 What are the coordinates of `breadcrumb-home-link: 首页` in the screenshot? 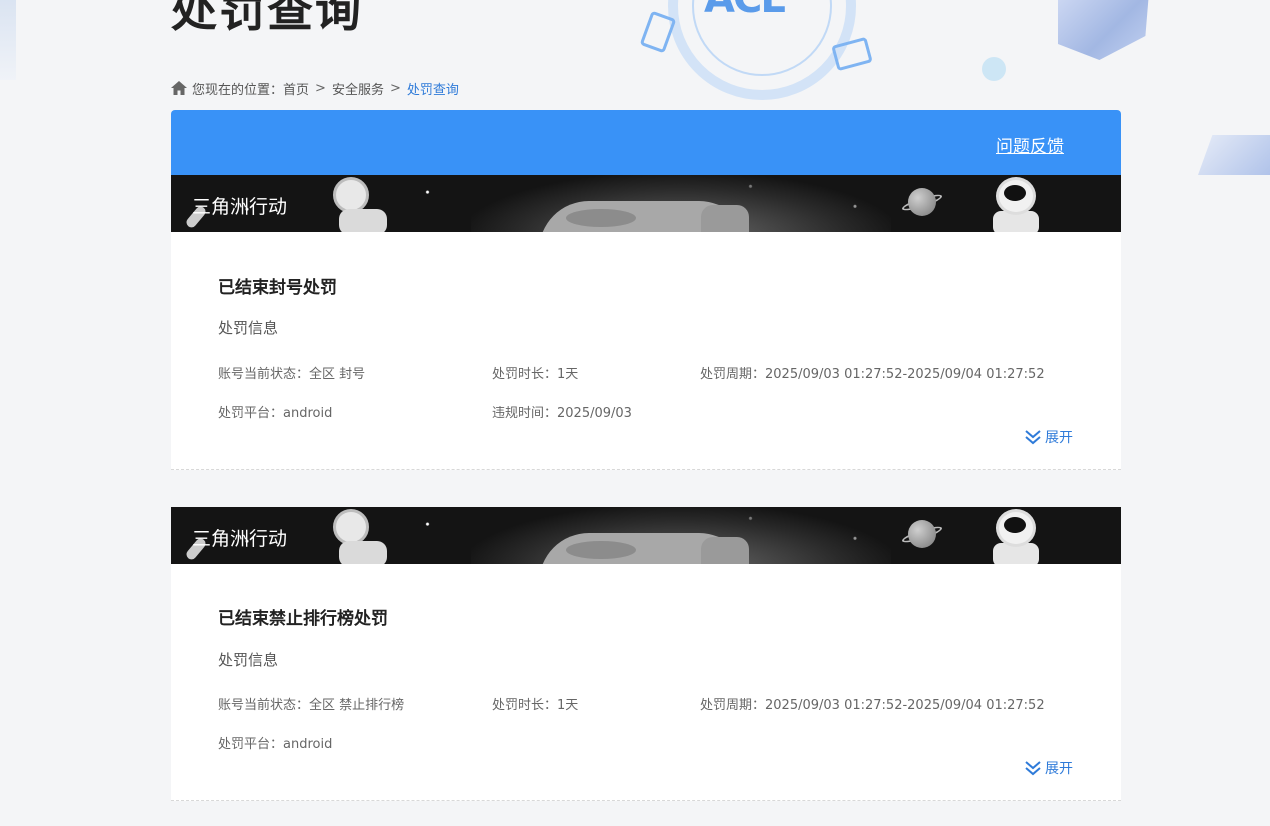 It's located at (296, 88).